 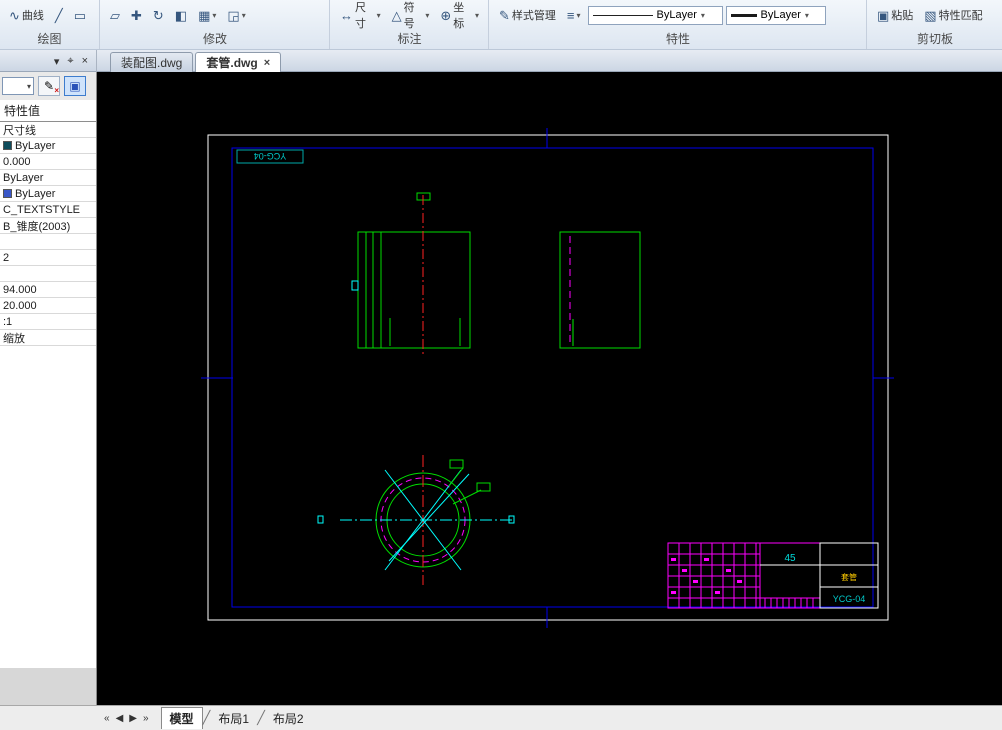 I want to click on curve-button: ∿ 曲线, so click(x=26, y=15).